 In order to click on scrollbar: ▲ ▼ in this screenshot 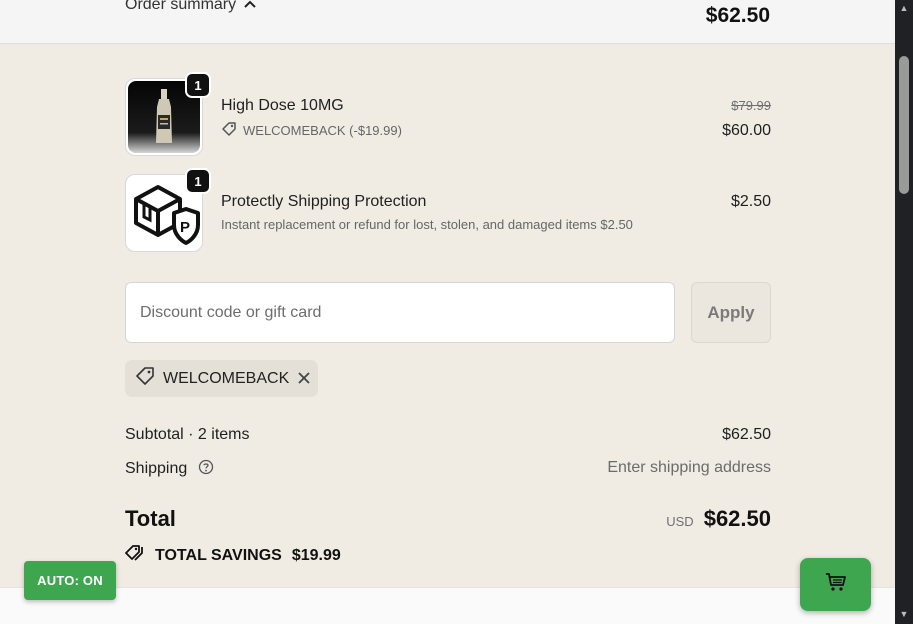, I will do `click(904, 312)`.